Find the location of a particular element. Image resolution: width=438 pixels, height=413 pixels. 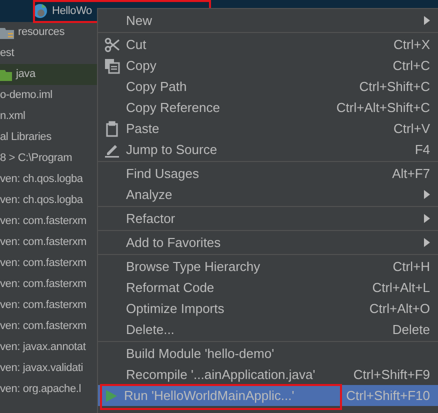

tree-item-label: n.xml is located at coordinates (13, 116).